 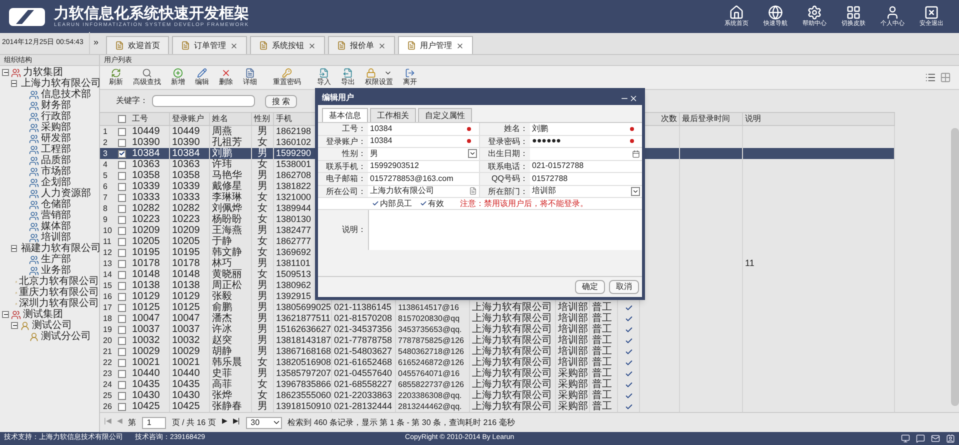 I want to click on tree-item: 深圳力软有限公司, so click(x=59, y=303).